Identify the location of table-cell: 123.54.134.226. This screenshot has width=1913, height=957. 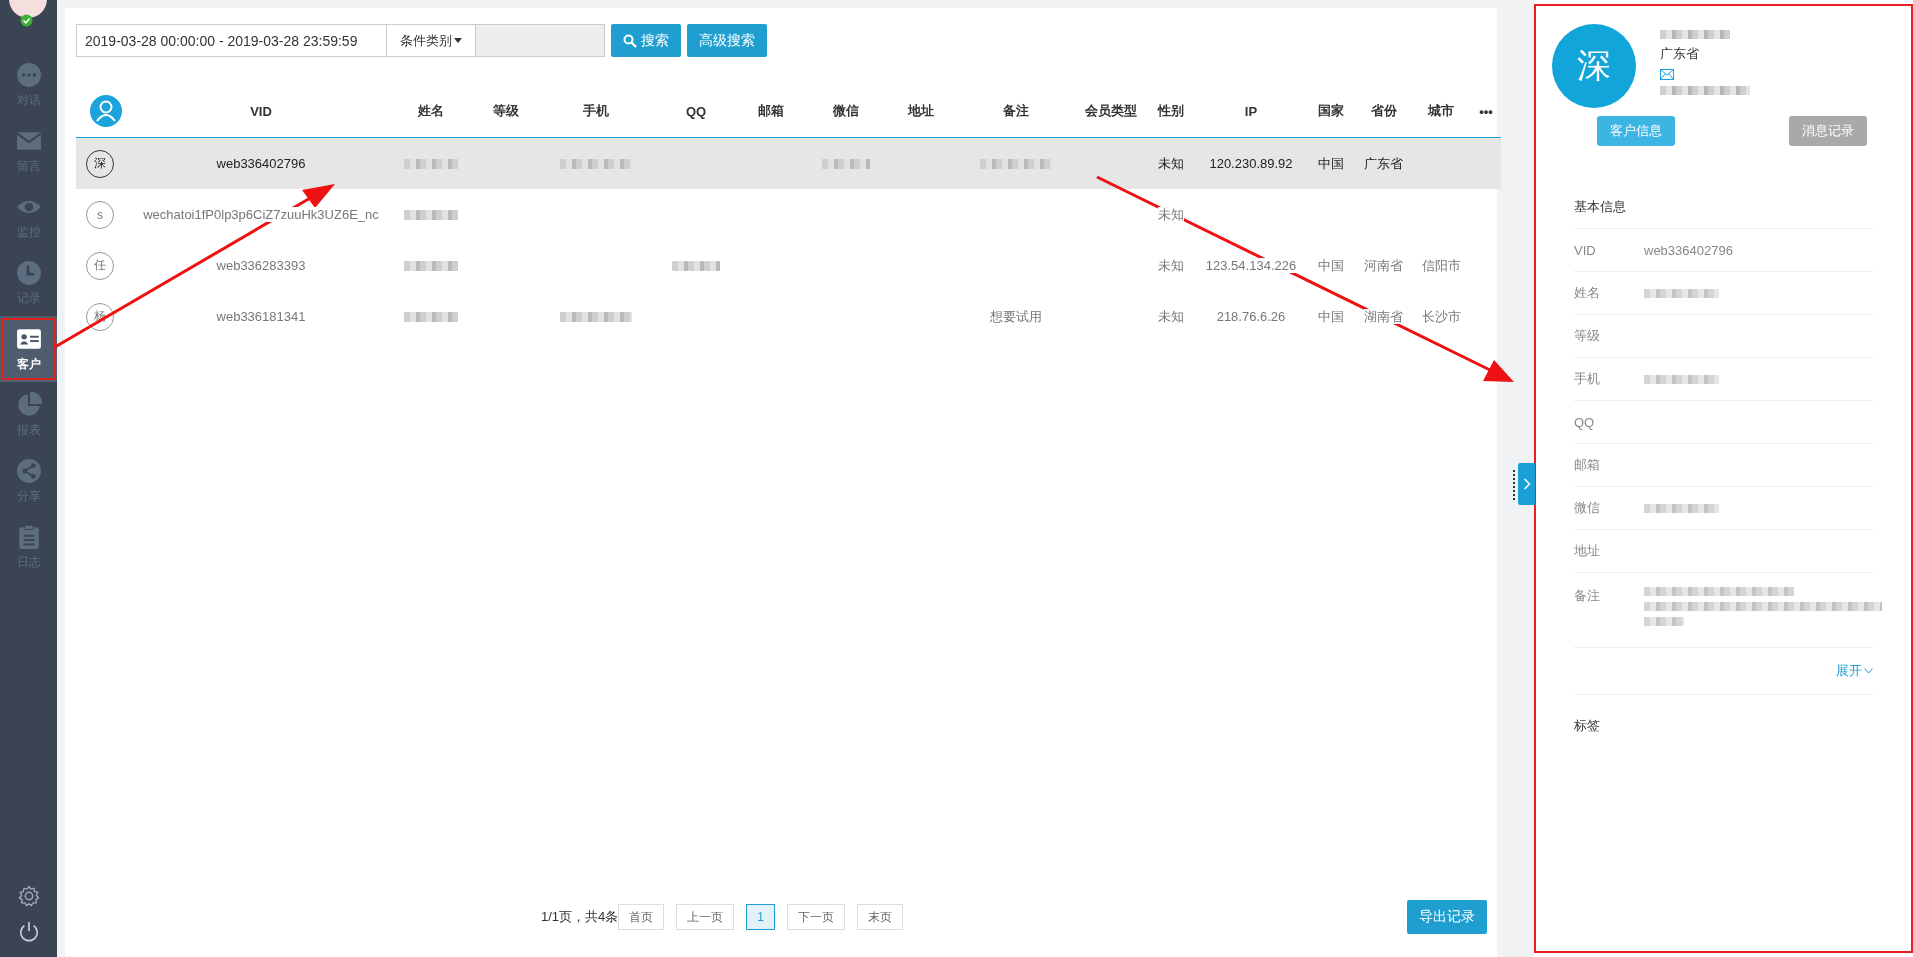
(1251, 265).